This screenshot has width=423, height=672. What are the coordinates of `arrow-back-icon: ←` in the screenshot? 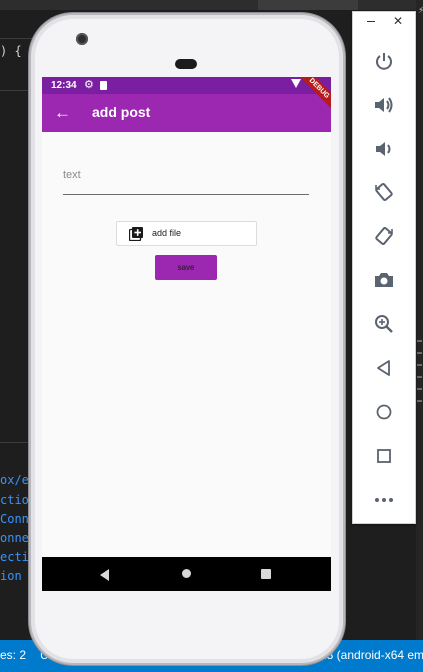 It's located at (62, 113).